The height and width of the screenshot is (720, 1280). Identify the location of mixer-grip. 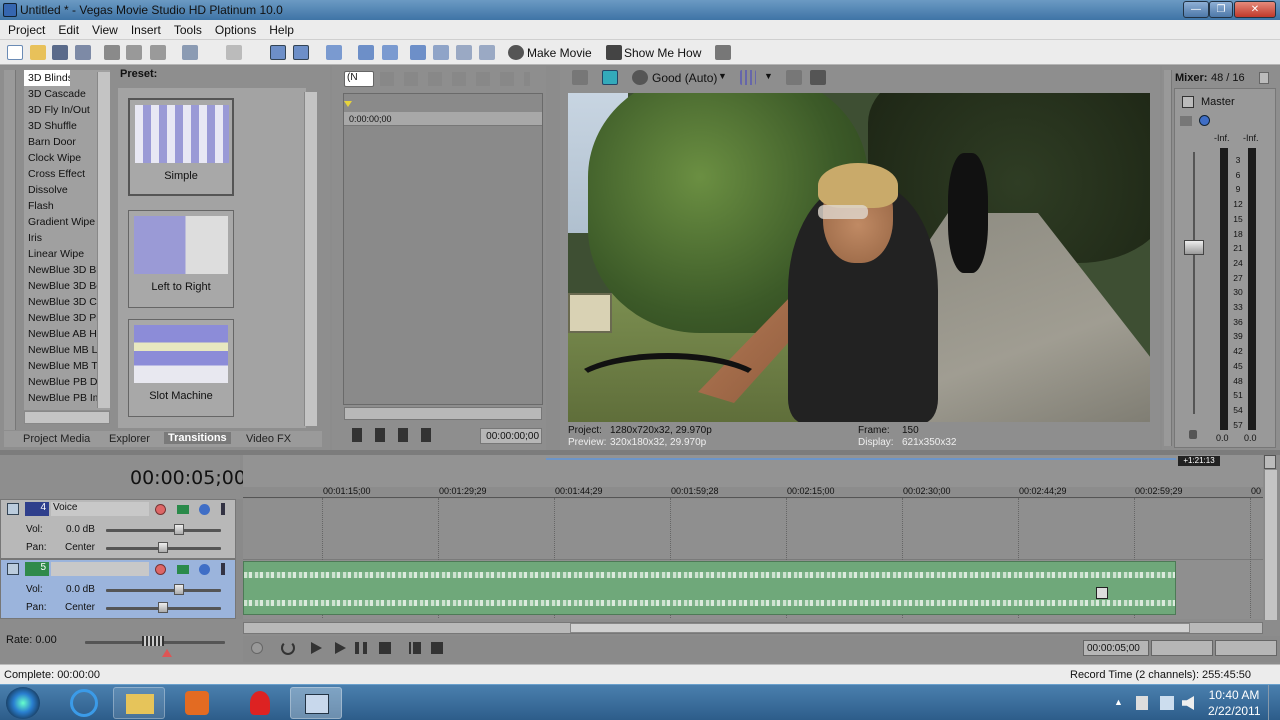
(1168, 258).